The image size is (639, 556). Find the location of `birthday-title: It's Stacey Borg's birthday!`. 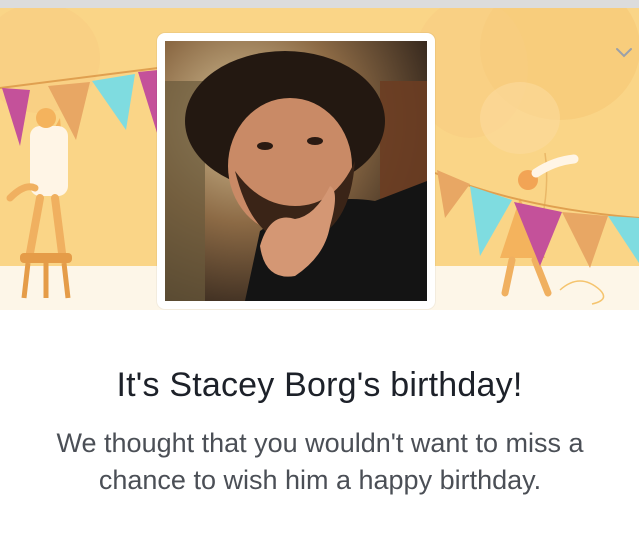

birthday-title: It's Stacey Borg's birthday! is located at coordinates (319, 385).